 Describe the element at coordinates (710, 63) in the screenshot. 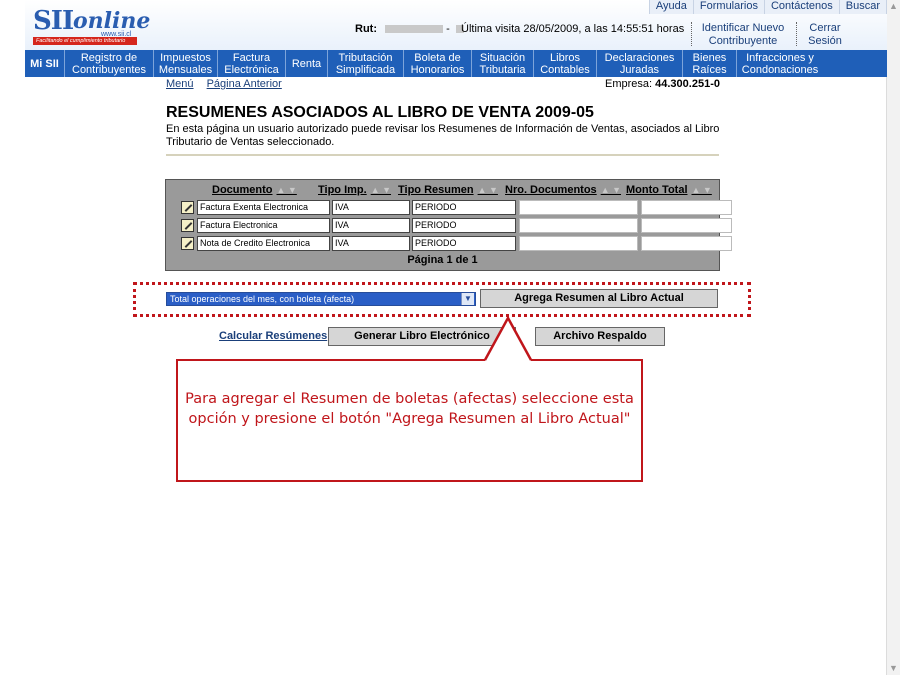

I see `nav-bienes-raices: Bienes Raíces` at that location.